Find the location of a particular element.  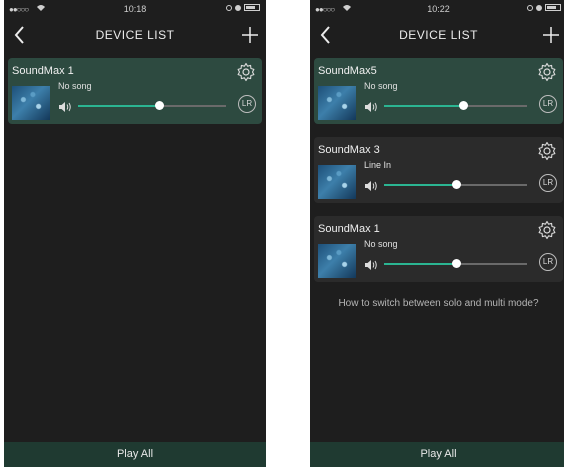

device-name: SoundMax5 is located at coordinates (347, 71).